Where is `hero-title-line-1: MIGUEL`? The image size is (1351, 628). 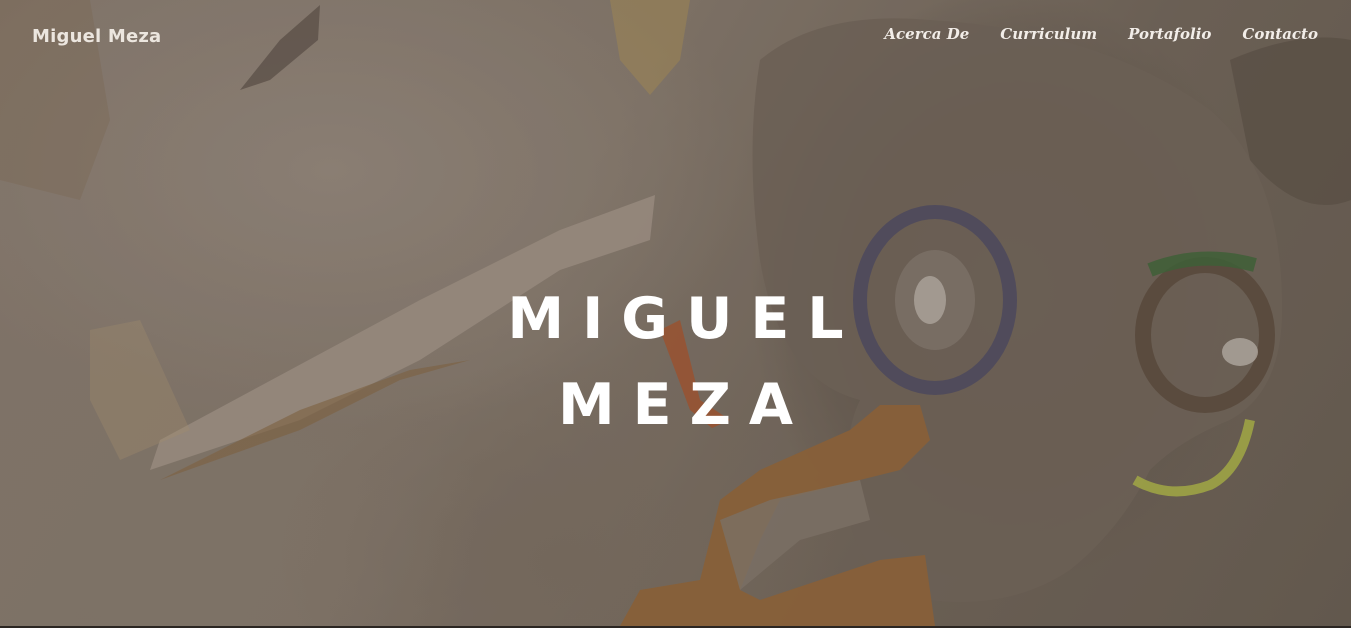 hero-title-line-1: MIGUEL is located at coordinates (684, 319).